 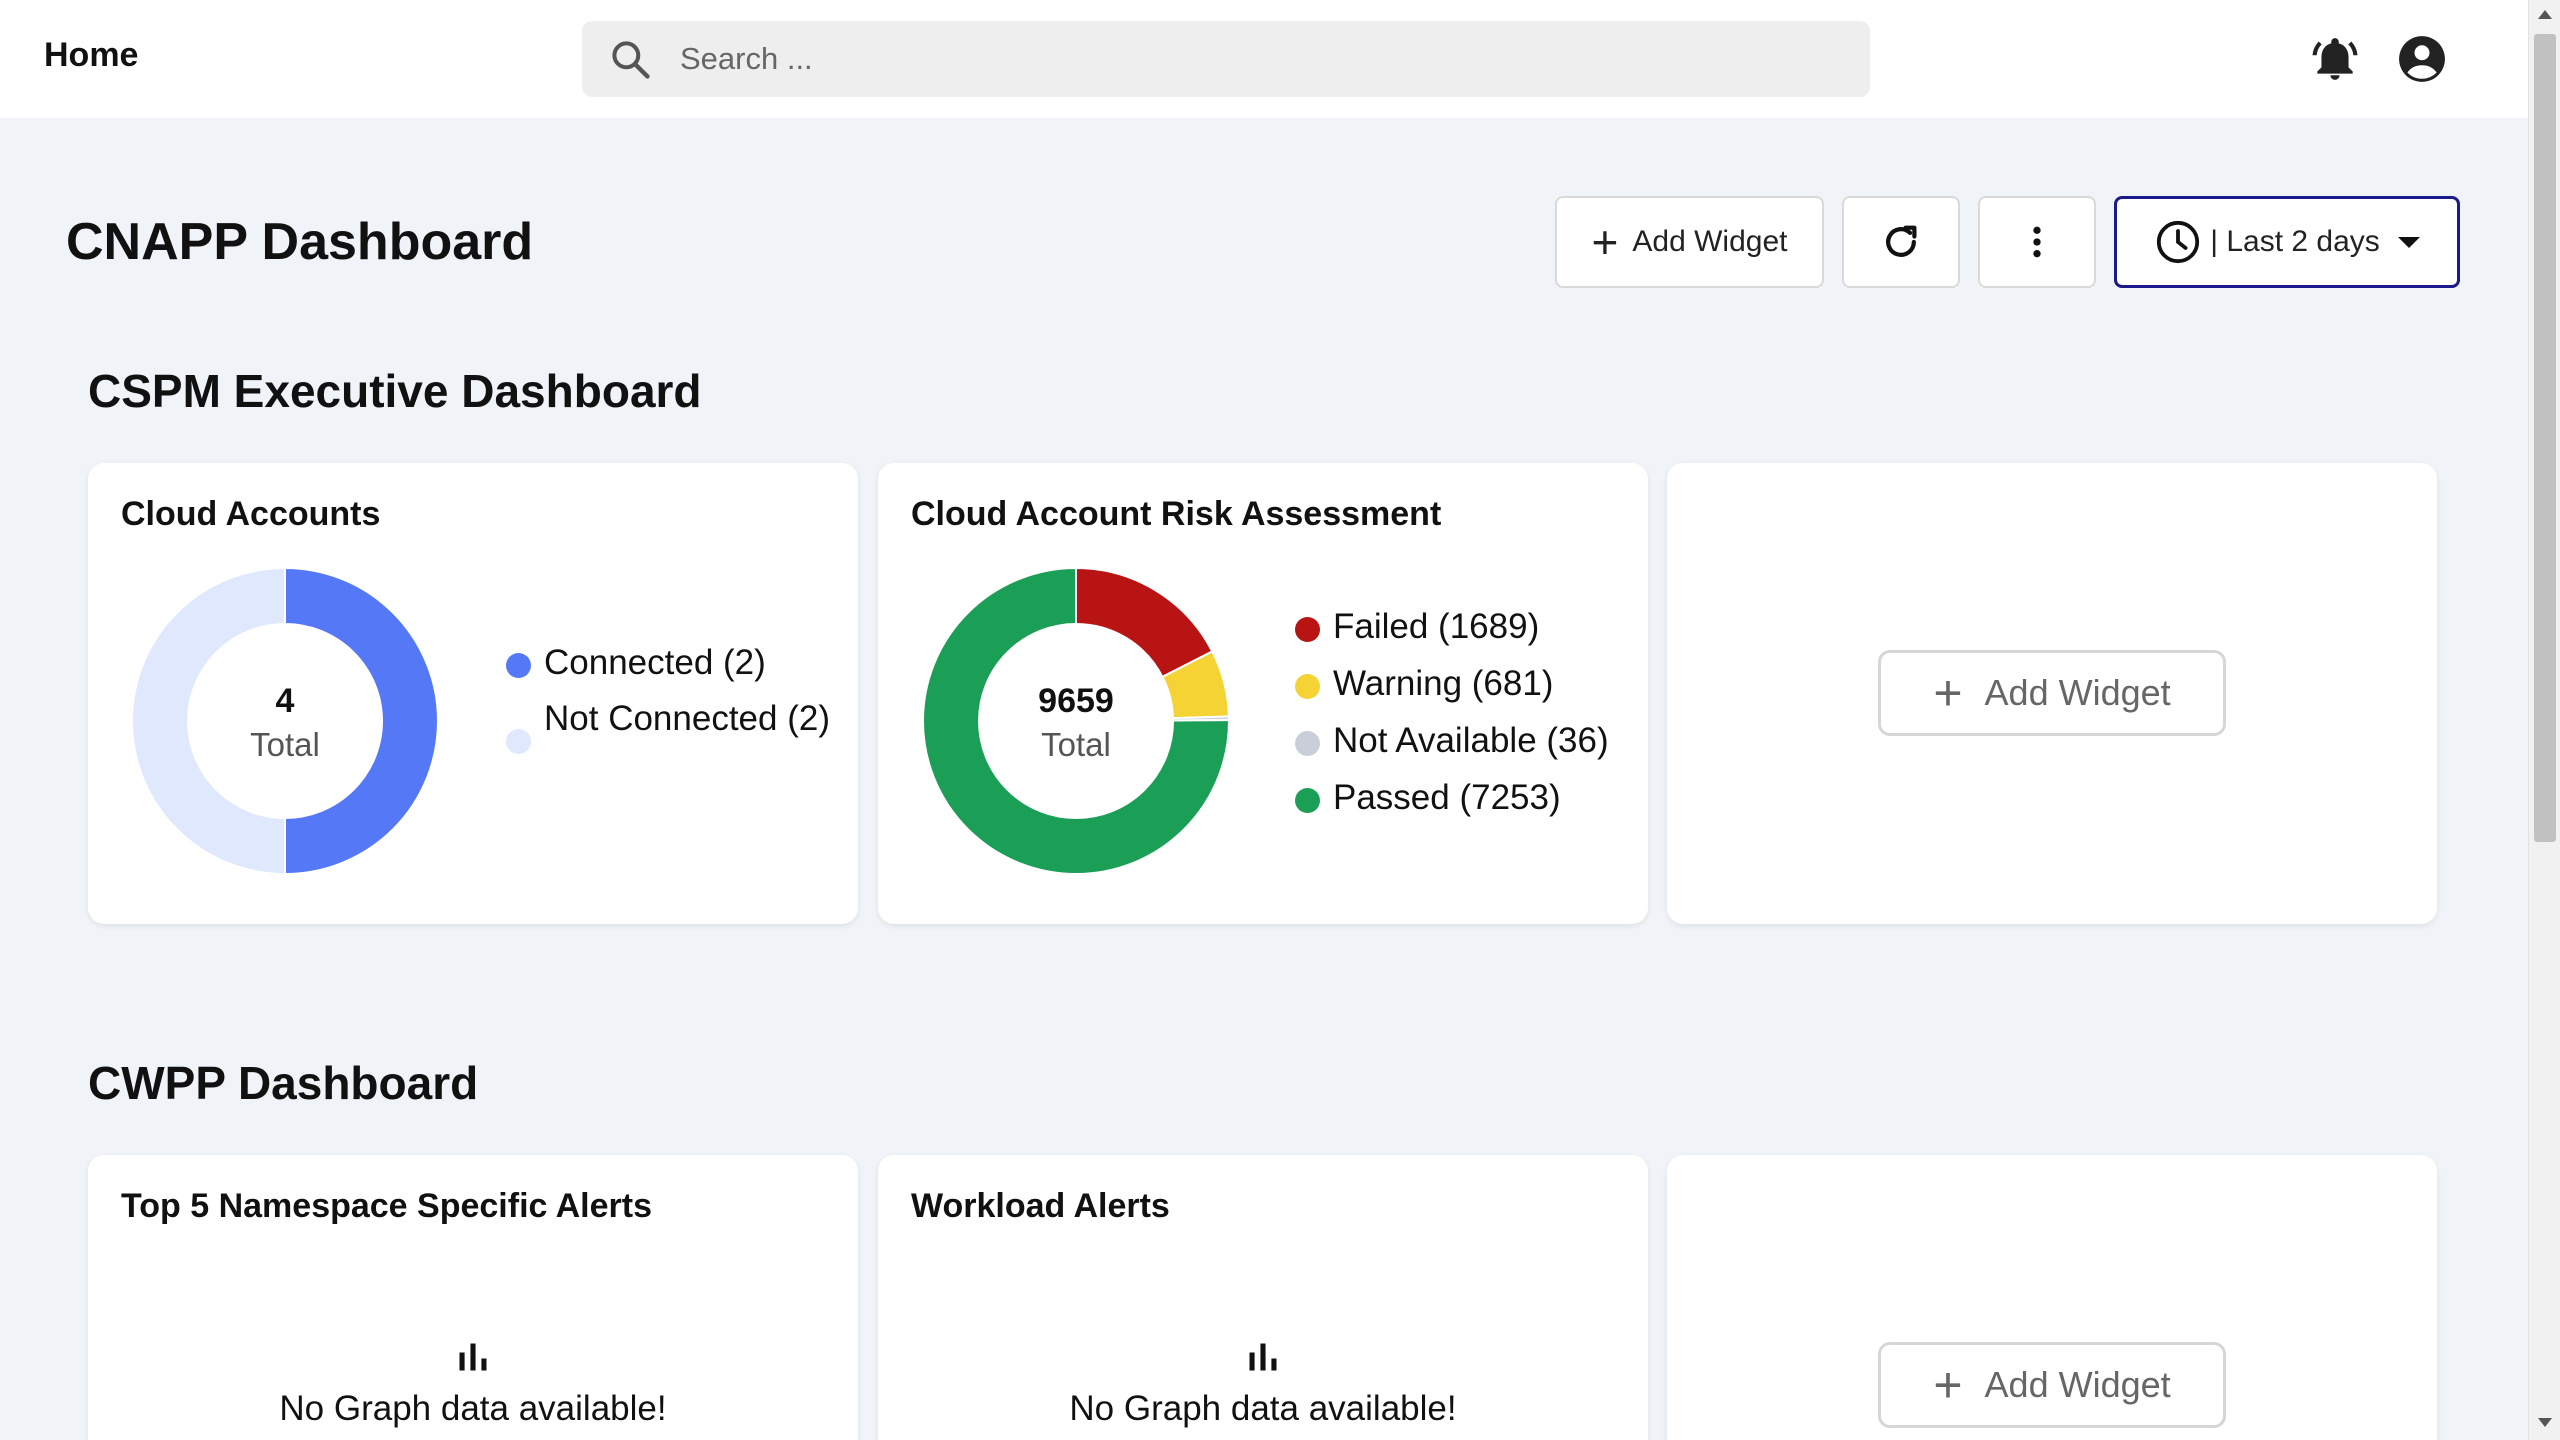 I want to click on legend-item-connected: Connected (2), so click(x=671, y=663).